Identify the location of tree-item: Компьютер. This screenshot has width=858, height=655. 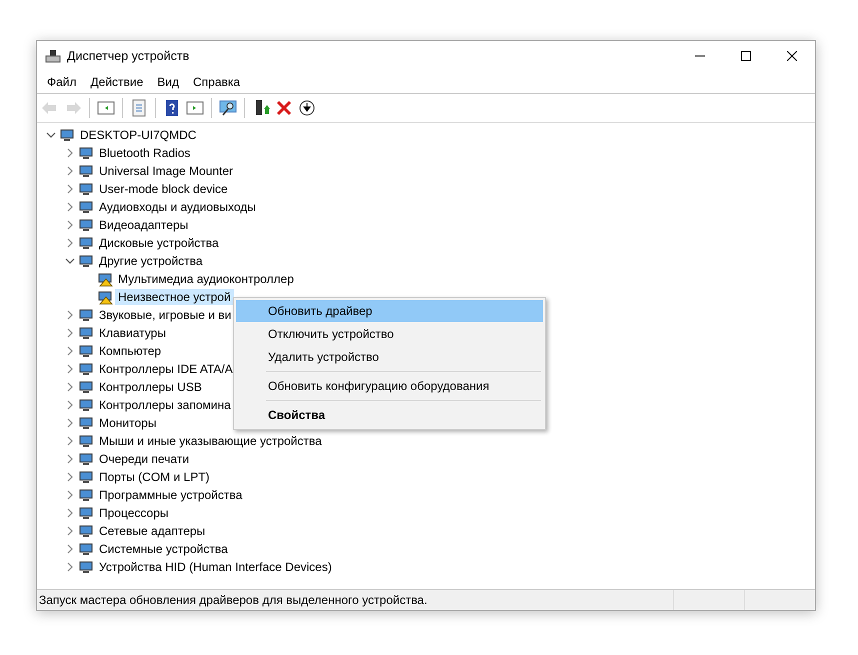
(130, 351).